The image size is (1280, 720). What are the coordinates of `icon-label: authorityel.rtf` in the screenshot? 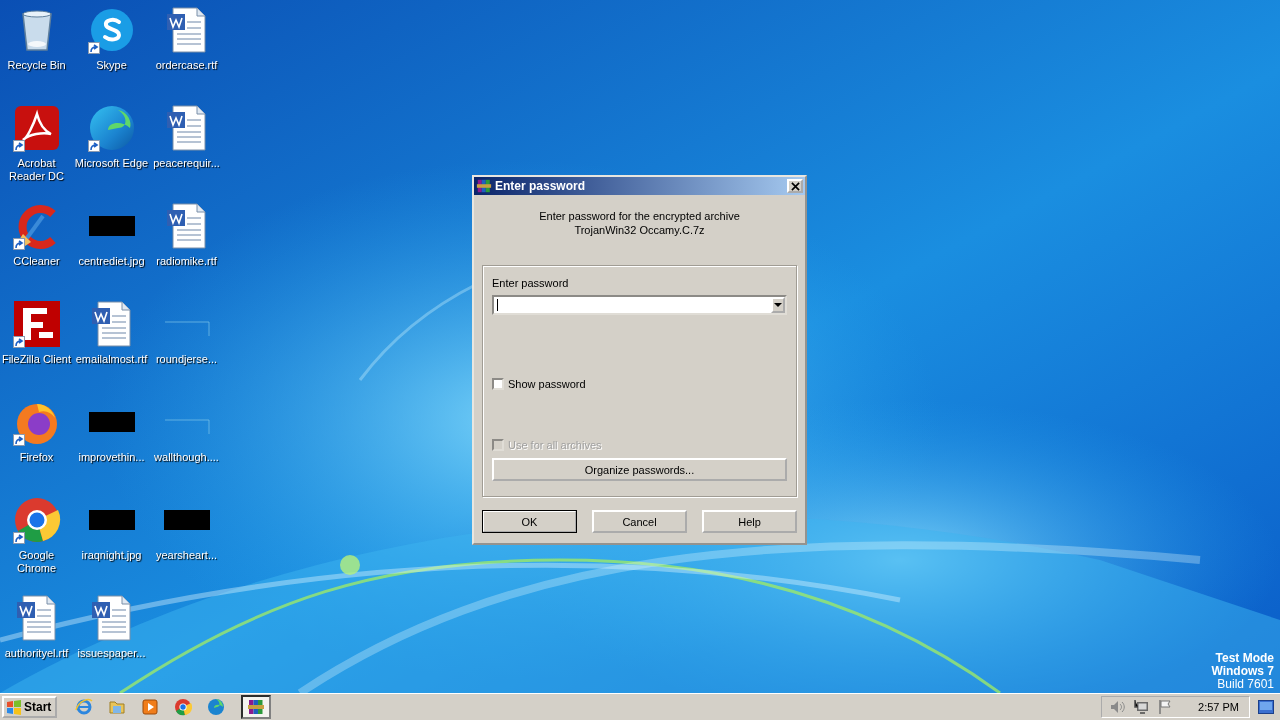 It's located at (37, 653).